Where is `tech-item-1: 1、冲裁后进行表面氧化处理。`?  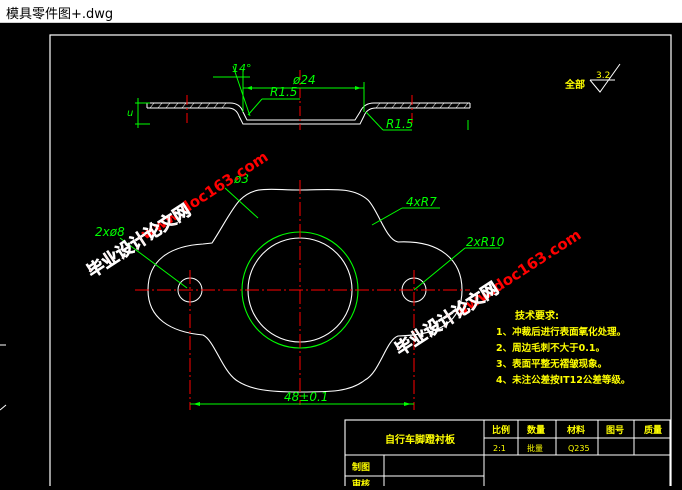
tech-item-1: 1、冲裁后进行表面氧化处理。 is located at coordinates (561, 332).